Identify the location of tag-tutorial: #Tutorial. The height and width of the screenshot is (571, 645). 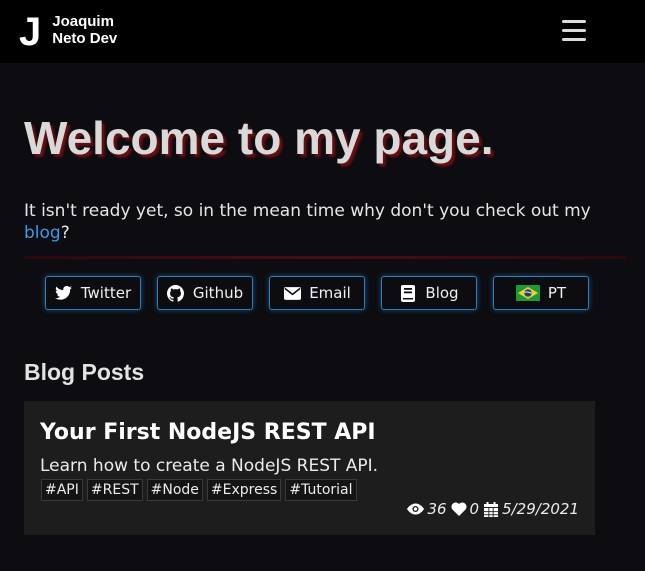
(321, 490).